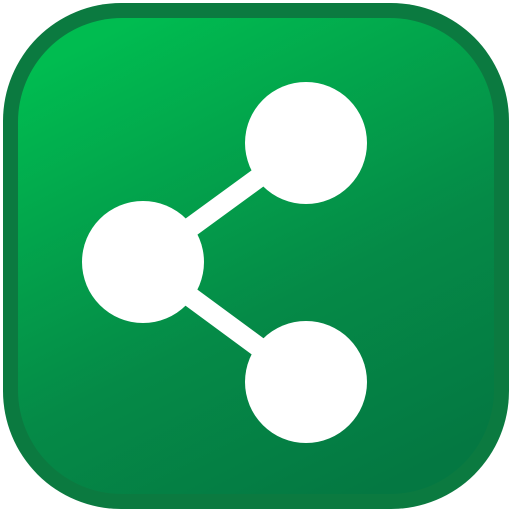  I want to click on share-node-bottom, so click(306, 382).